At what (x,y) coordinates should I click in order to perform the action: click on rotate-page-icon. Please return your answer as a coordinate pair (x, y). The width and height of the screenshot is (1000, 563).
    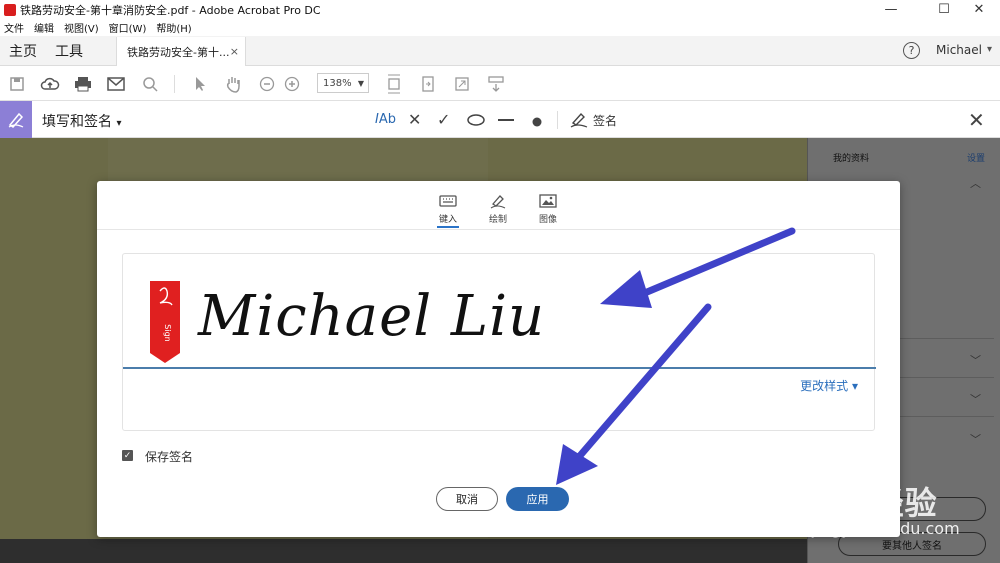
    Looking at the image, I should click on (428, 84).